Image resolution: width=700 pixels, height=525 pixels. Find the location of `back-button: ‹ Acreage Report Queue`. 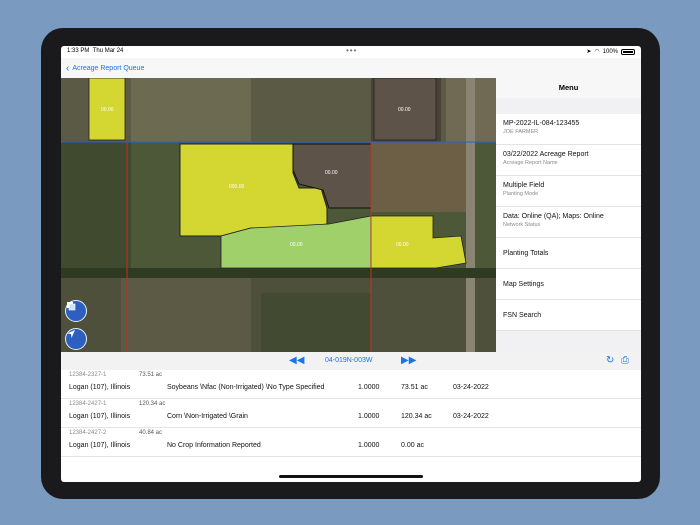

back-button: ‹ Acreage Report Queue is located at coordinates (105, 68).